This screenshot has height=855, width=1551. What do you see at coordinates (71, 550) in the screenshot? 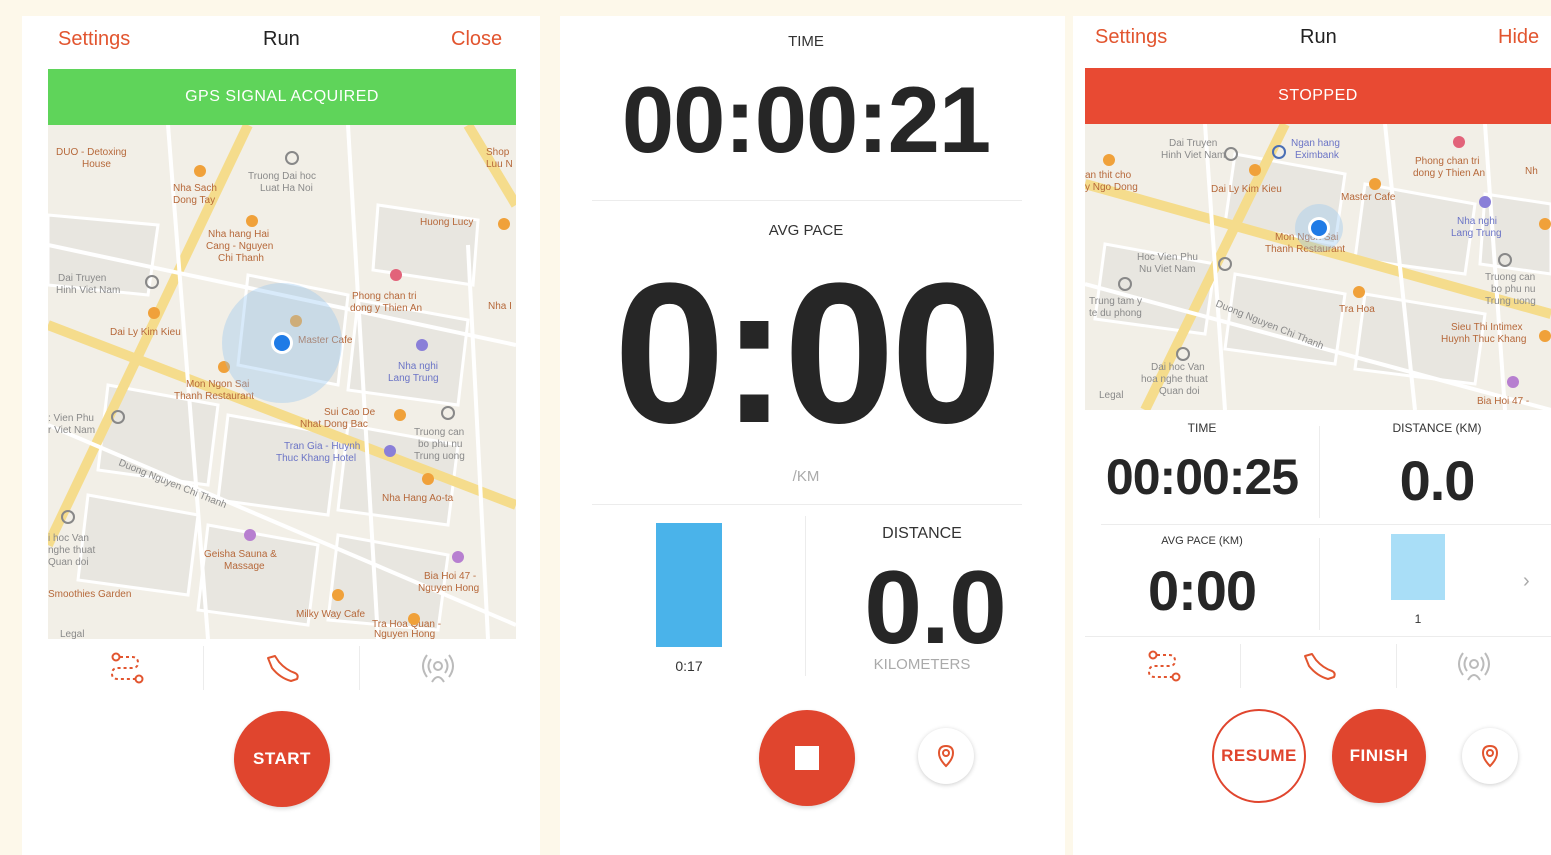
I see `svg-text: nghe thuat` at bounding box center [71, 550].